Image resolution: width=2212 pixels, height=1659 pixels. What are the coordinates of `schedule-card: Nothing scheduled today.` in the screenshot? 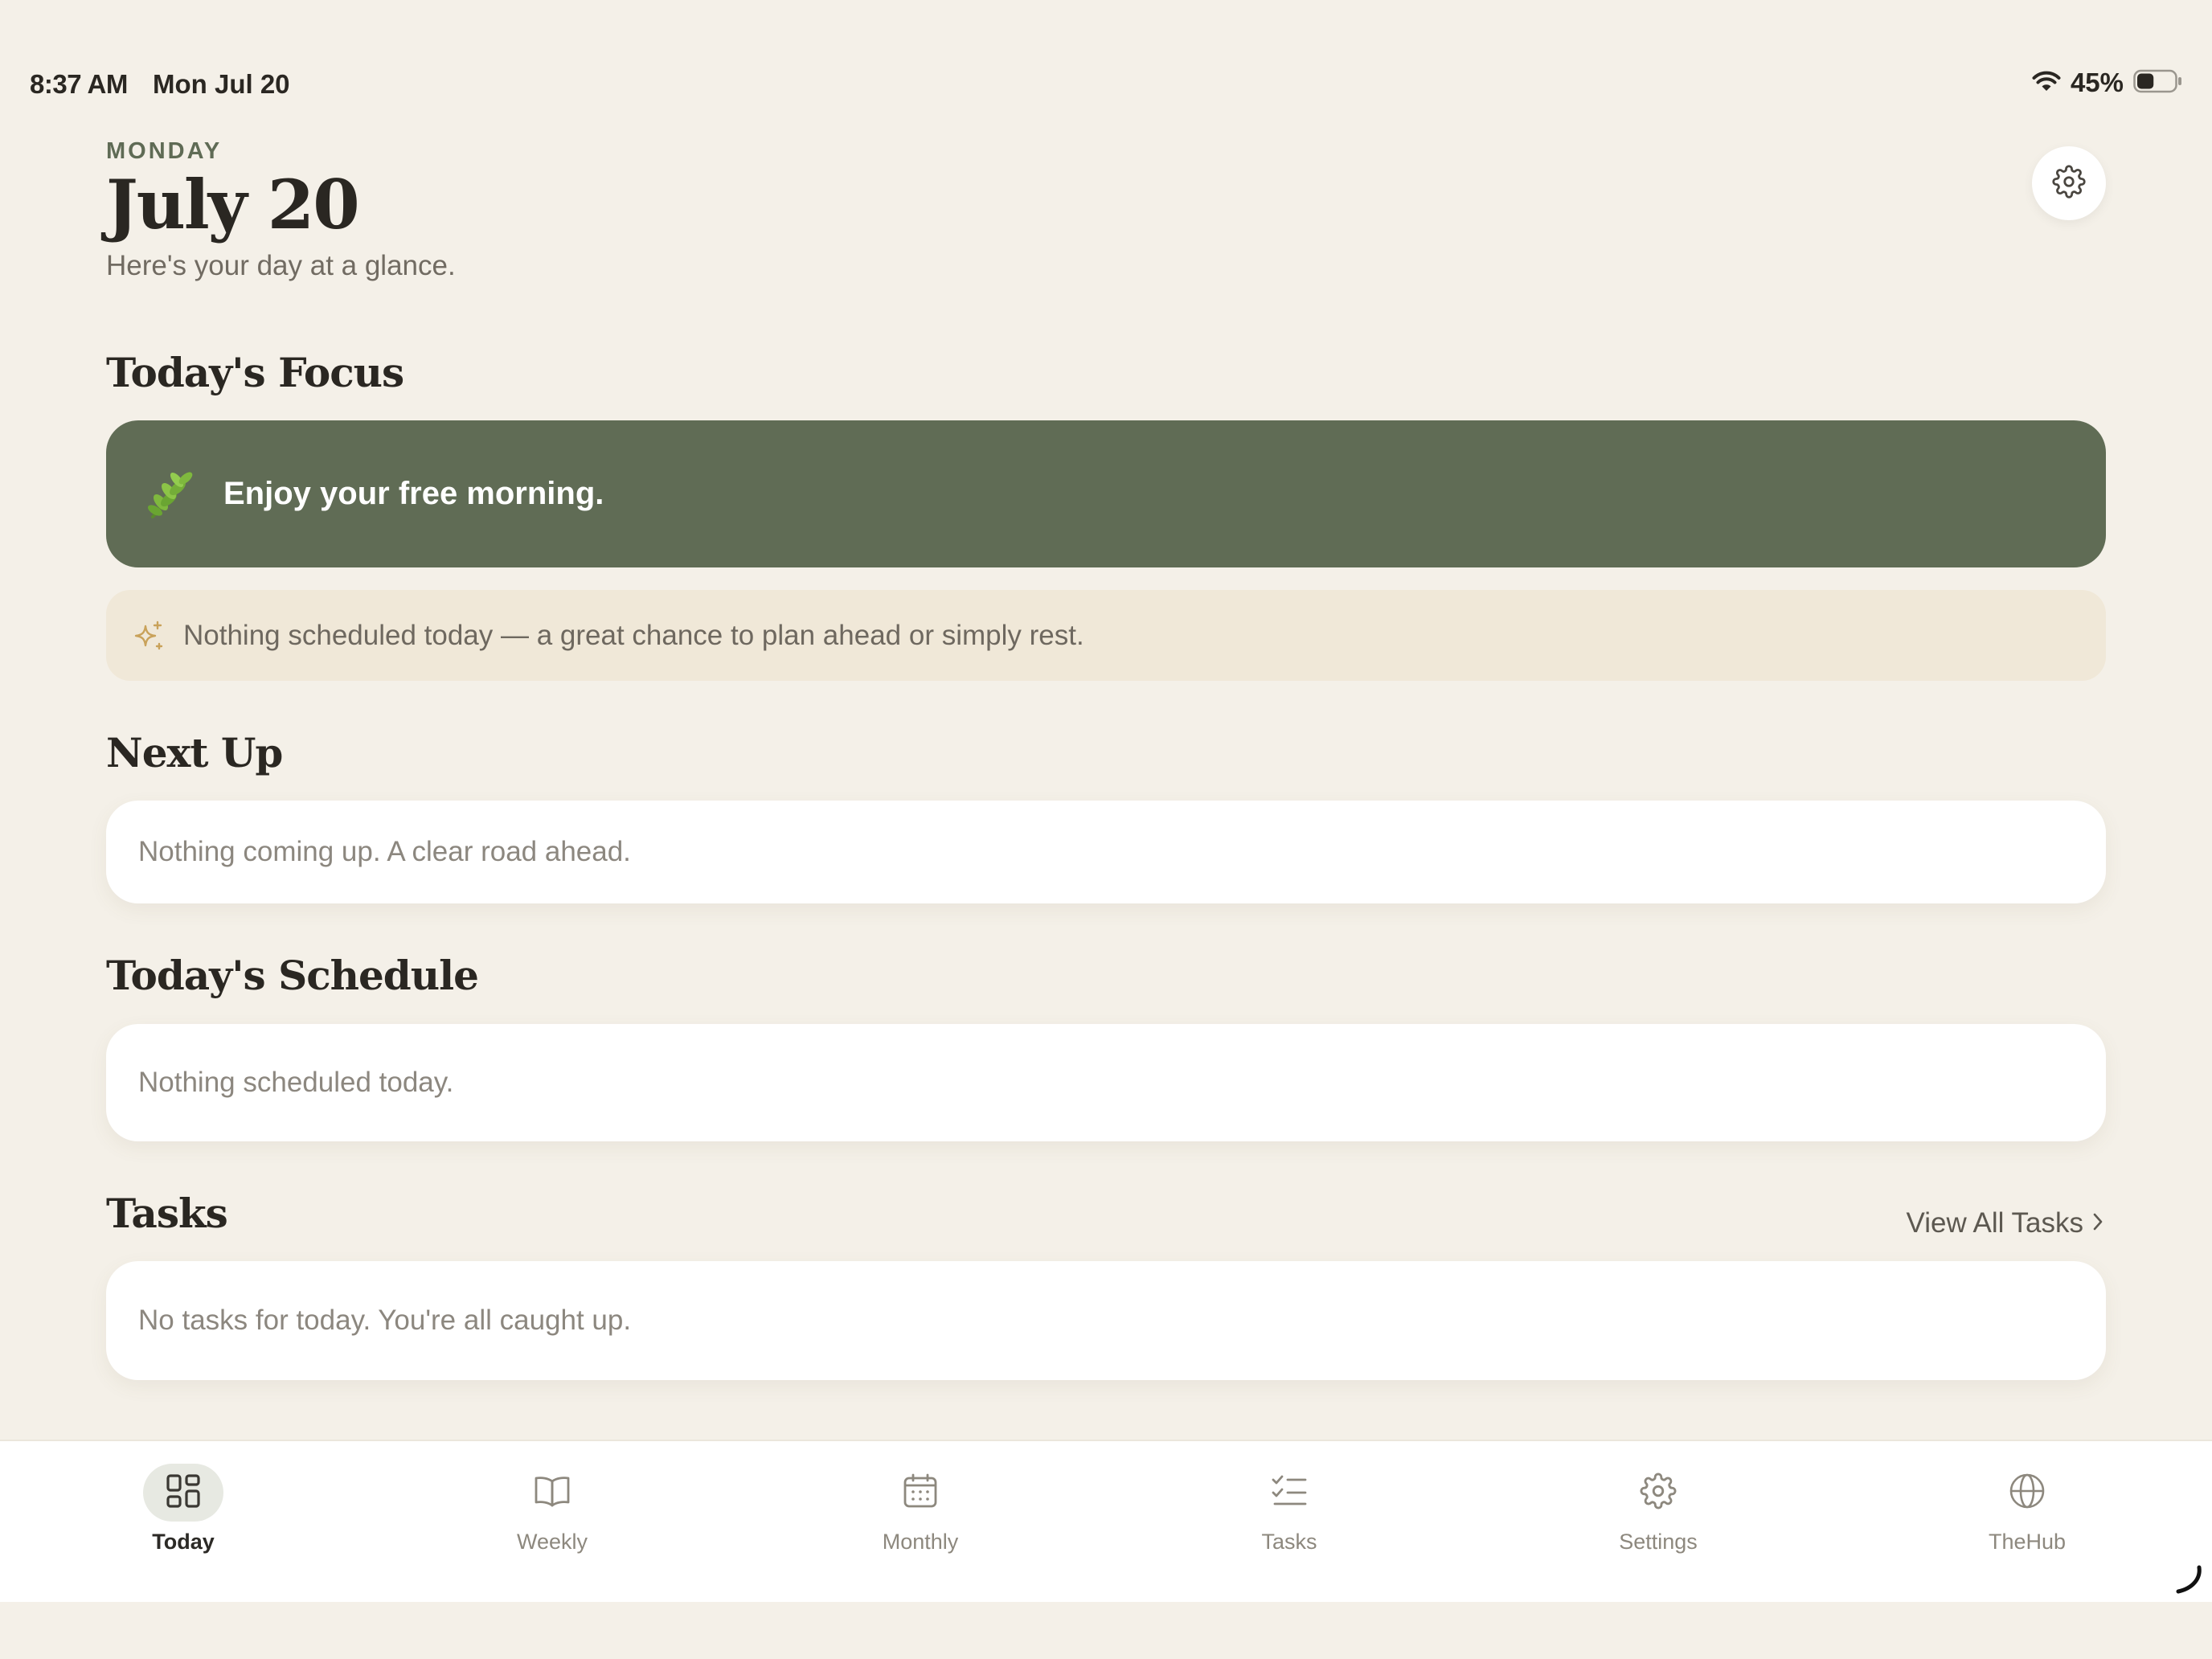 It's located at (1106, 1082).